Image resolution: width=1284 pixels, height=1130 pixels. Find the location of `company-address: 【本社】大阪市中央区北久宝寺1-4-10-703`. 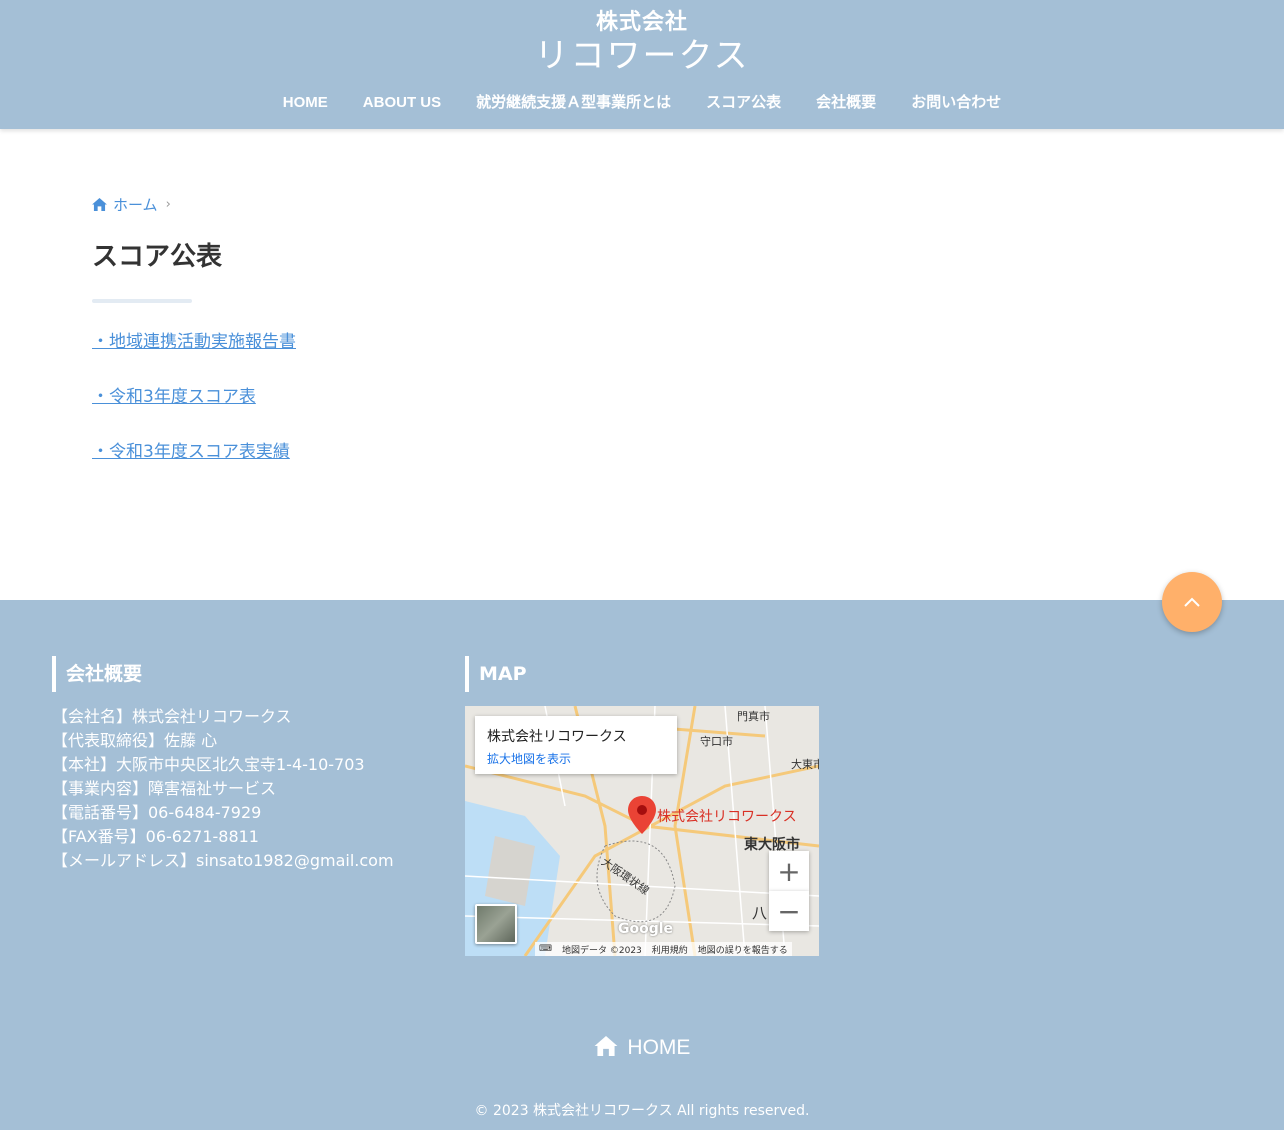

company-address: 【本社】大阪市中央区北久宝寺1-4-10-703 is located at coordinates (208, 764).